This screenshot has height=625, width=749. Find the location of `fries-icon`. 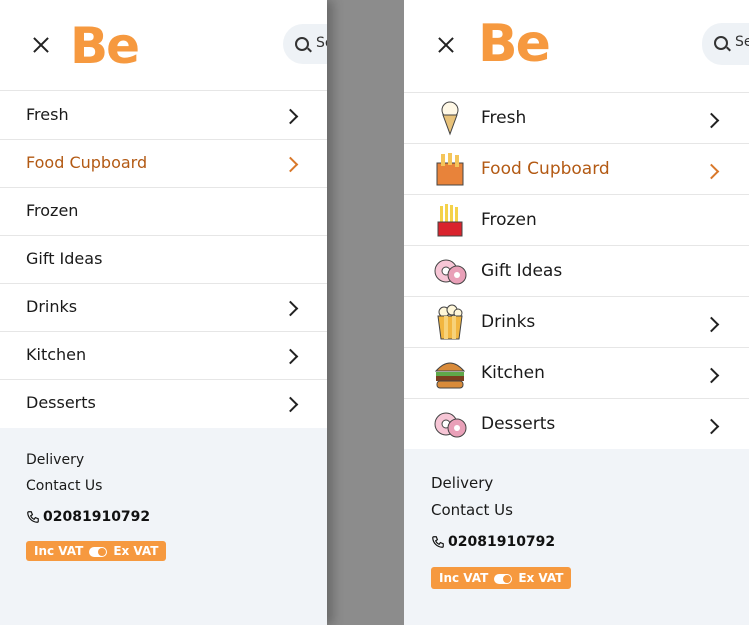

fries-icon is located at coordinates (450, 220).